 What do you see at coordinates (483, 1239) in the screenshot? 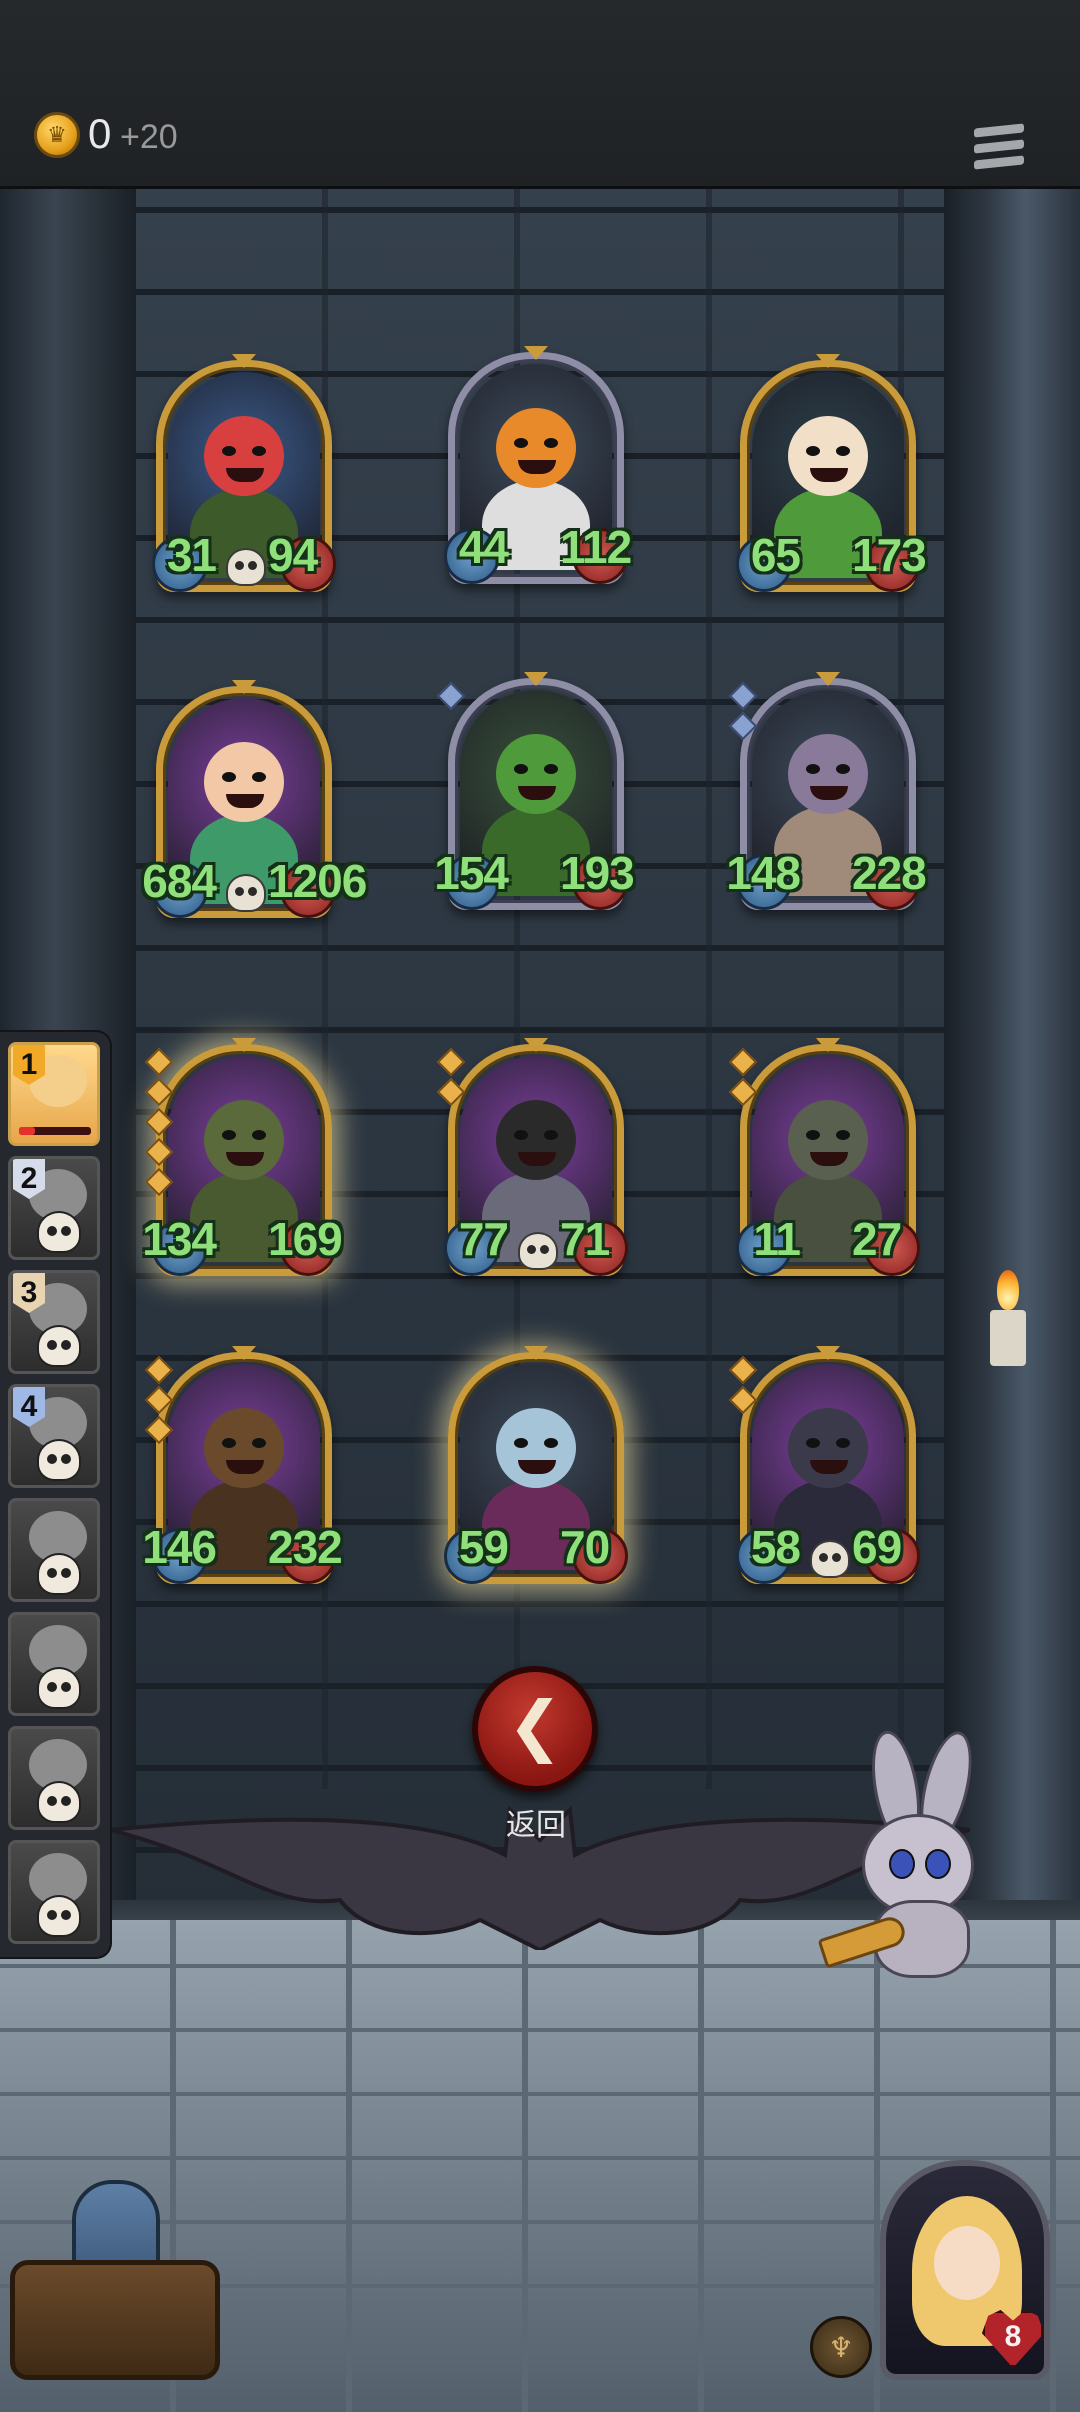
I see `card-attack: 77` at bounding box center [483, 1239].